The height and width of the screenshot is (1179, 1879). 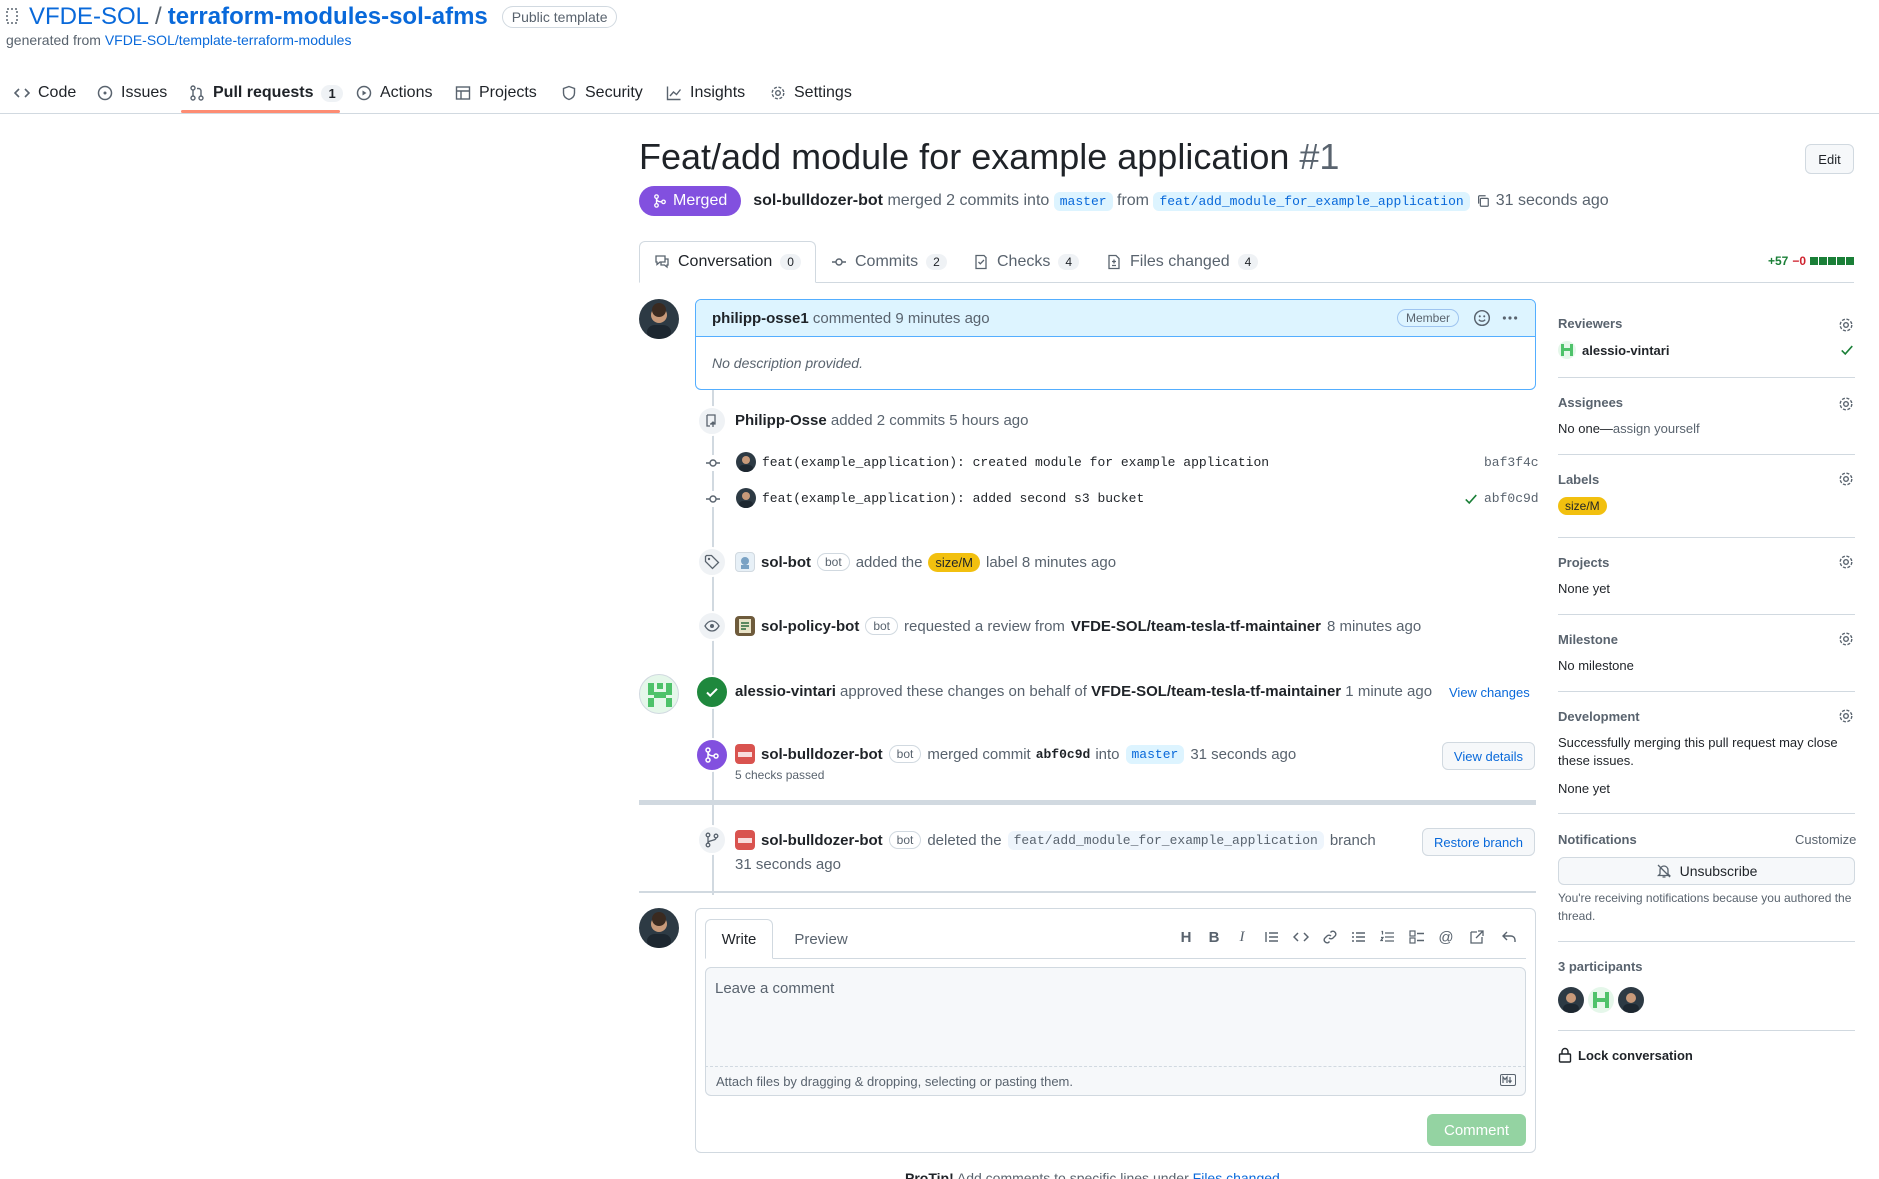 What do you see at coordinates (785, 691) in the screenshot?
I see `approver-link: alessio-vintari` at bounding box center [785, 691].